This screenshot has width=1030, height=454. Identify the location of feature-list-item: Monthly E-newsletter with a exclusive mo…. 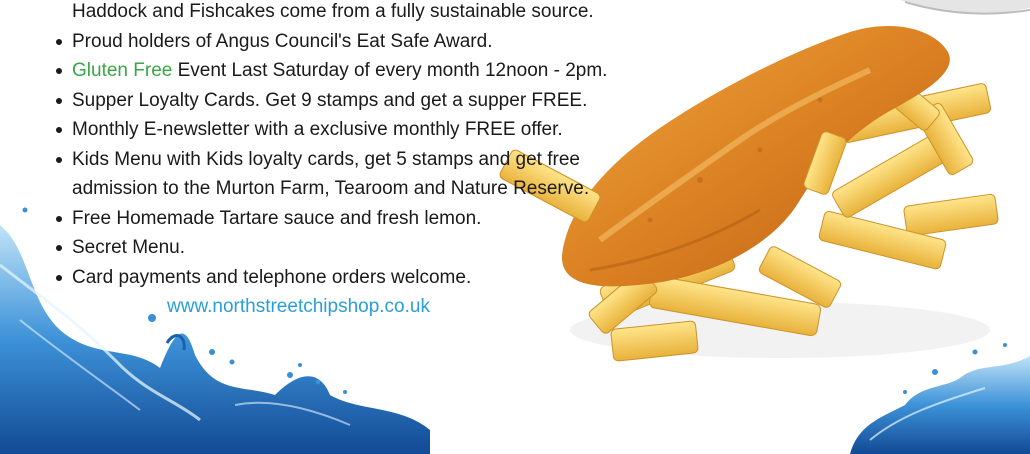
(400, 130).